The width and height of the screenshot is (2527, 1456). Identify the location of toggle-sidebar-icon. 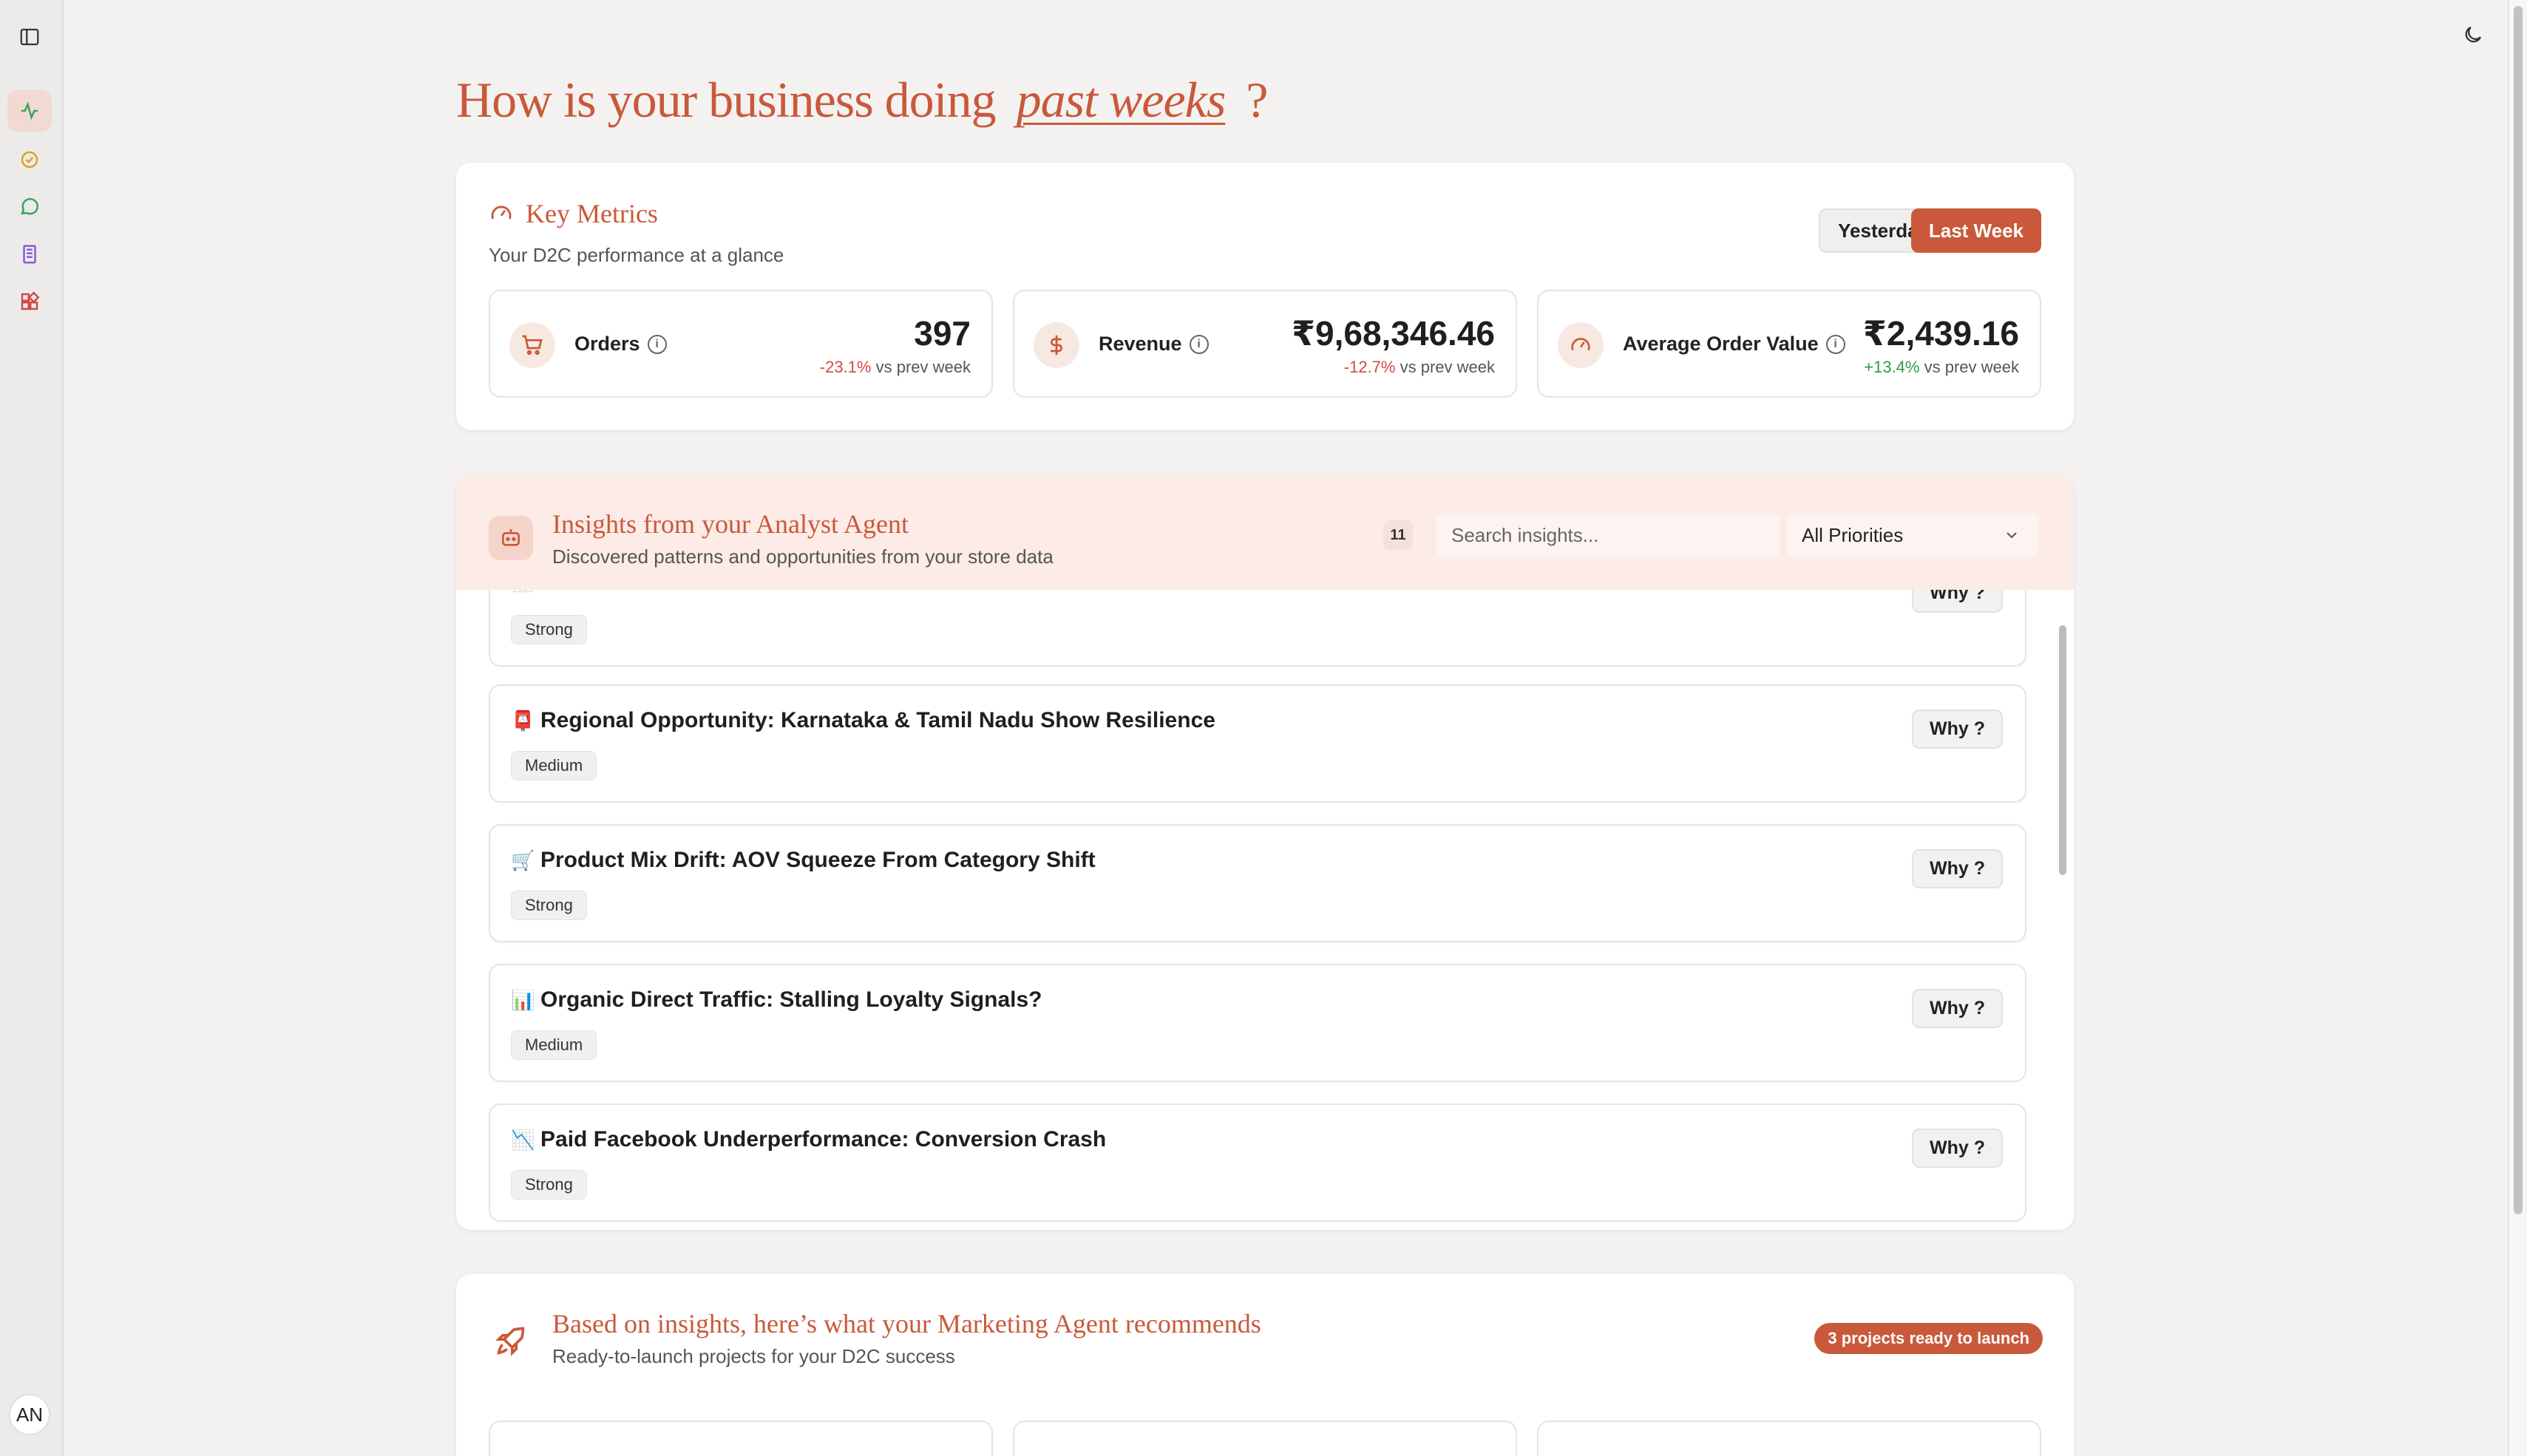
(29, 37).